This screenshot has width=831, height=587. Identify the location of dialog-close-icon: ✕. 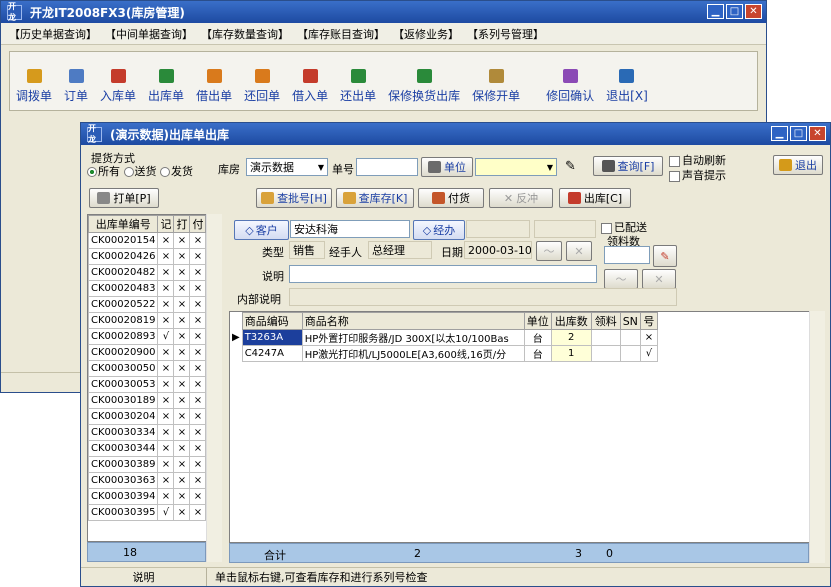
(817, 133).